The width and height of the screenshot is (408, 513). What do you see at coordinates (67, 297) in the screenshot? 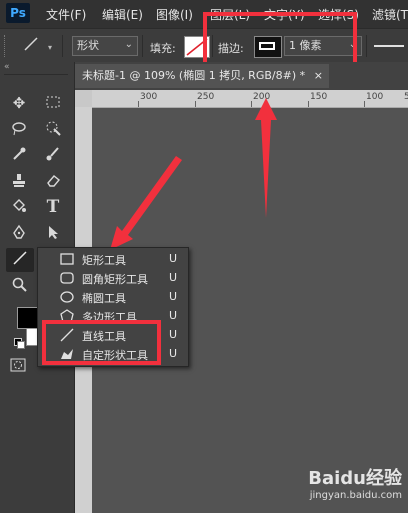
I see `ellipse-icon` at bounding box center [67, 297].